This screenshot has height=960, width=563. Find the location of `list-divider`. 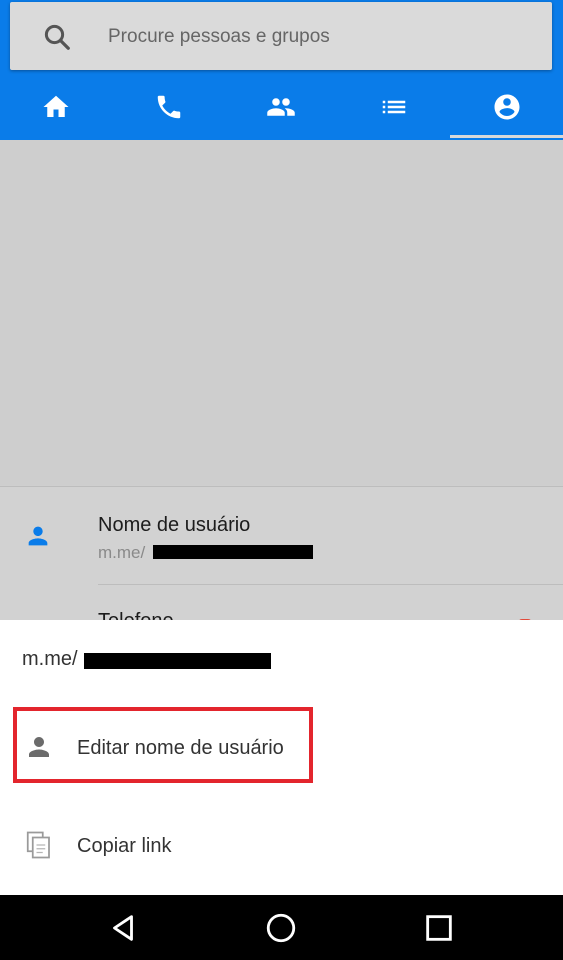

list-divider is located at coordinates (330, 584).